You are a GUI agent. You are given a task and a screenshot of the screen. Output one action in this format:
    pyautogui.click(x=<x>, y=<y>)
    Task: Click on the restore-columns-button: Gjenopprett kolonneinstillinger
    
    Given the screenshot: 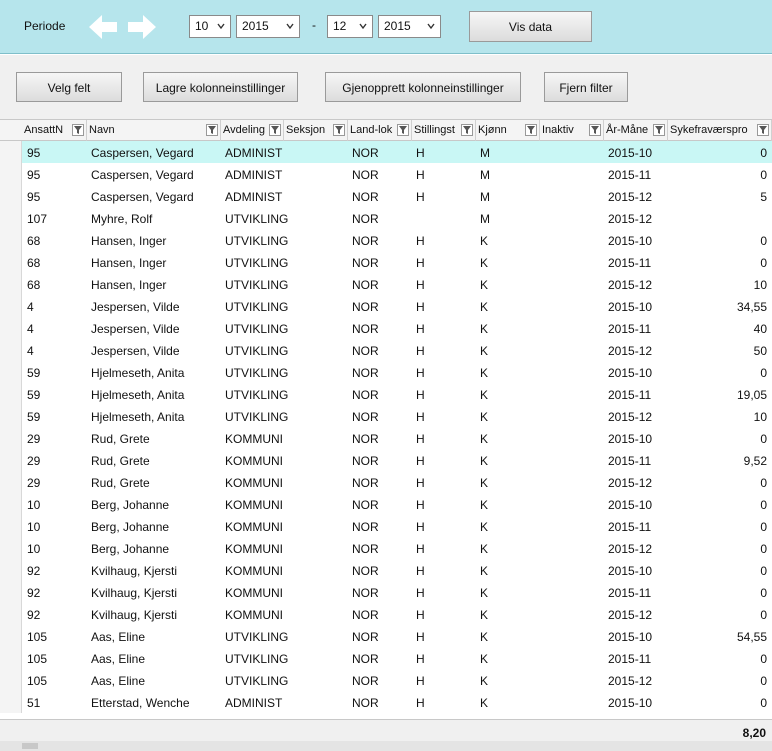 What is the action you would take?
    pyautogui.click(x=423, y=87)
    